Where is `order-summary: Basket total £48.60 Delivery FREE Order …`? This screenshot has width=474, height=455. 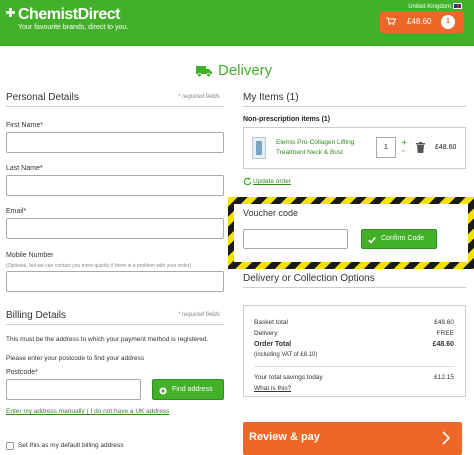 order-summary: Basket total £48.60 Delivery FREE Order … is located at coordinates (354, 351).